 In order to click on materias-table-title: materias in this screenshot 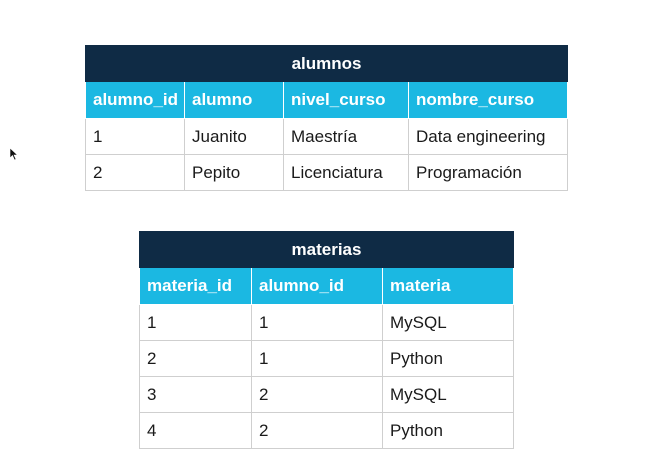, I will do `click(326, 249)`.